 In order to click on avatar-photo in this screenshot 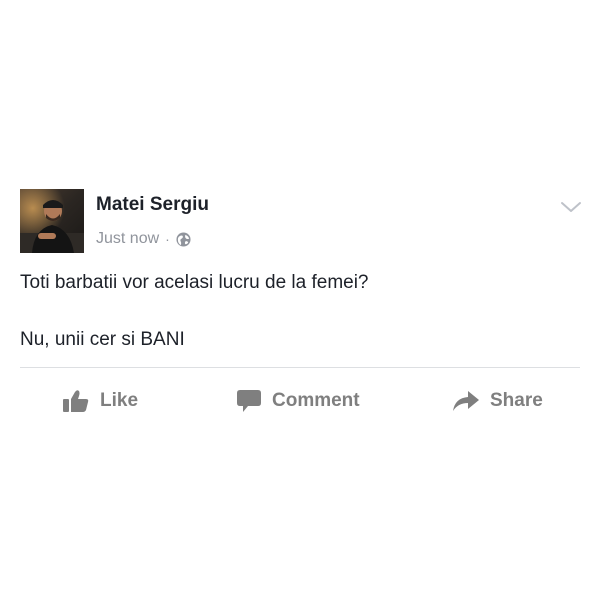, I will do `click(52, 221)`.